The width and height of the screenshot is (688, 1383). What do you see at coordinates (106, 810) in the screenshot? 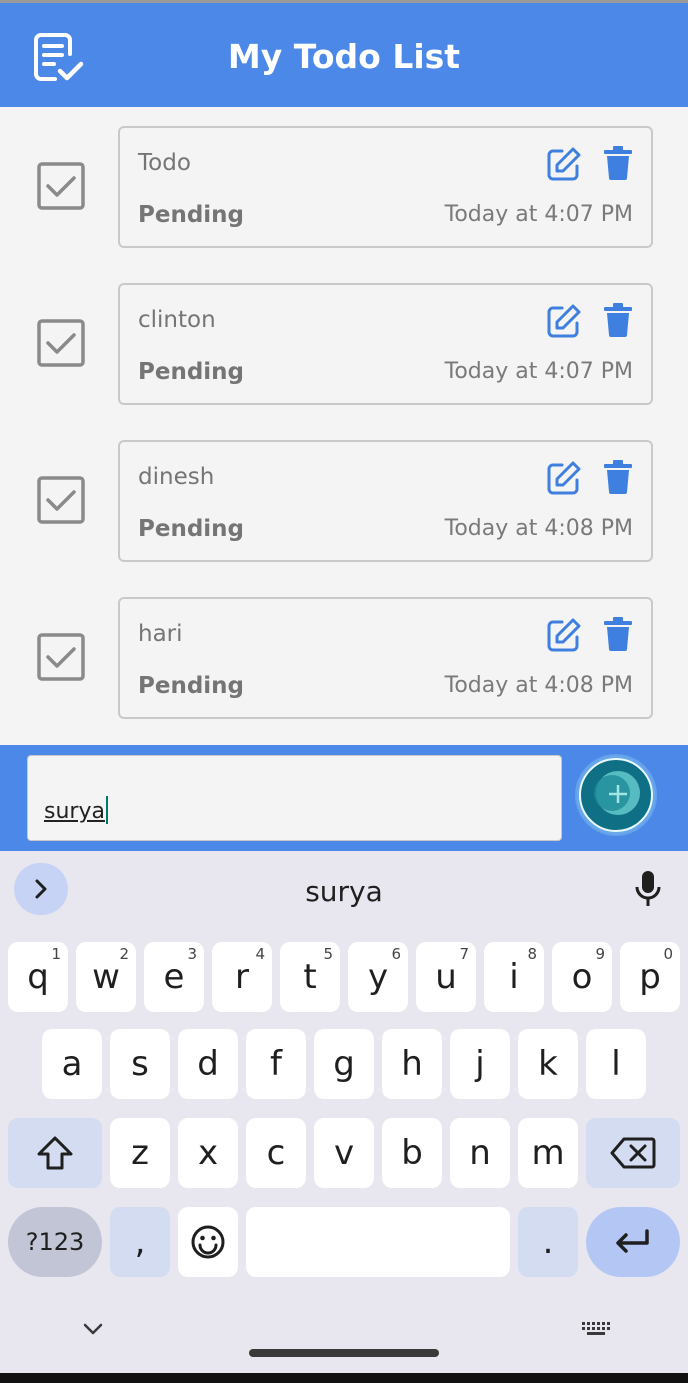
I see `text-cursor` at bounding box center [106, 810].